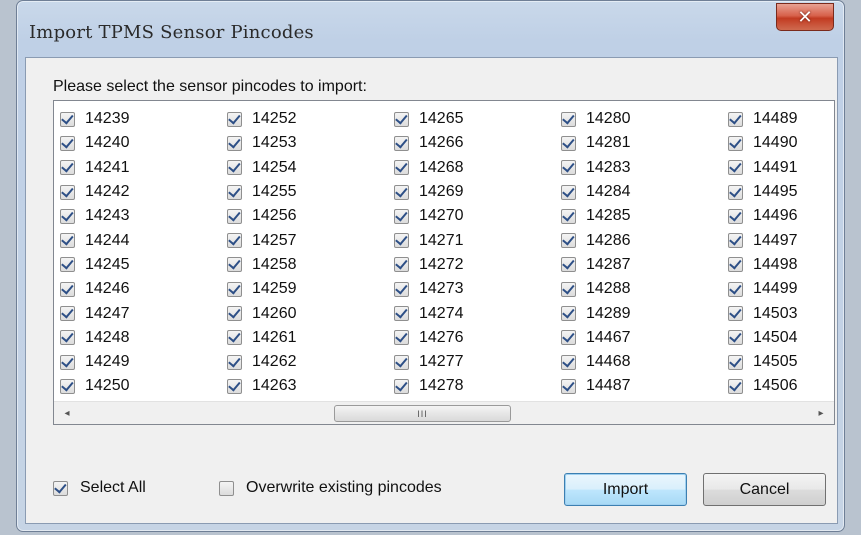 This screenshot has width=861, height=535. Describe the element at coordinates (95, 265) in the screenshot. I see `pincode-item: 14245` at that location.